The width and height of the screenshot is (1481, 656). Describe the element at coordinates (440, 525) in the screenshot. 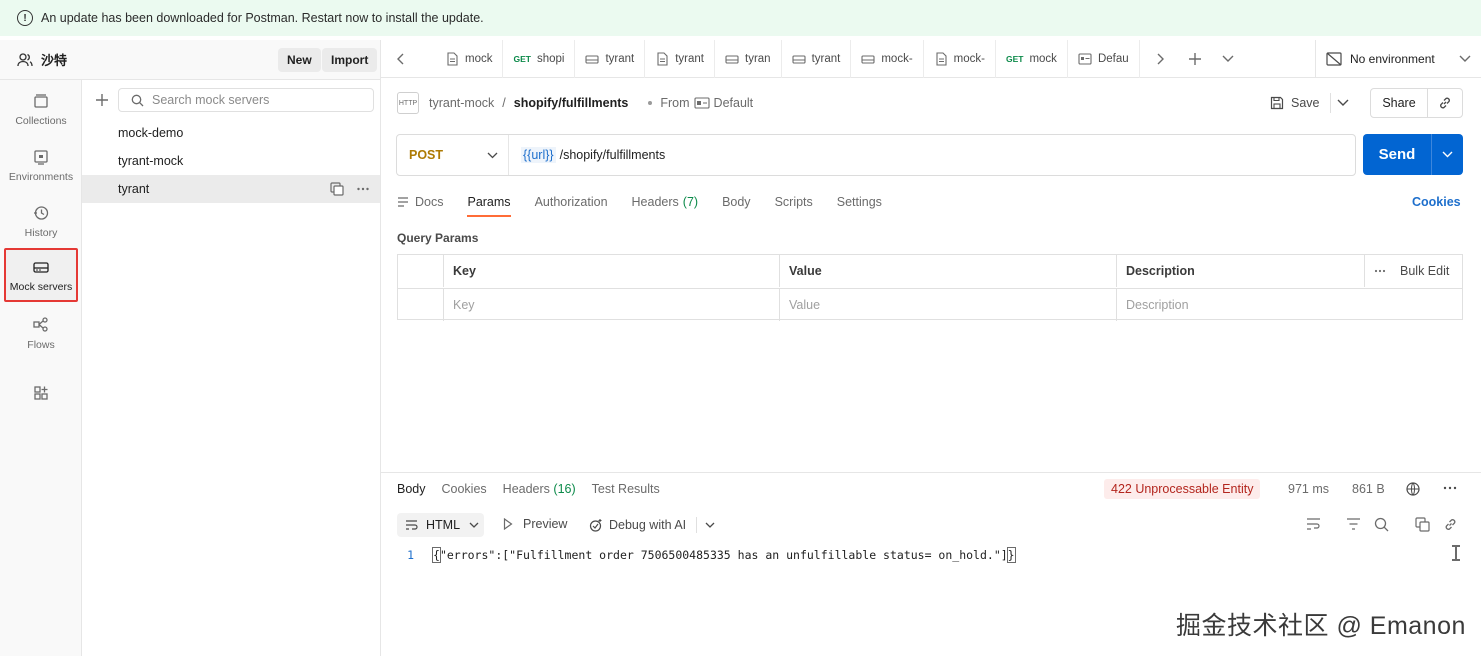

I see `format-select: HTML` at that location.